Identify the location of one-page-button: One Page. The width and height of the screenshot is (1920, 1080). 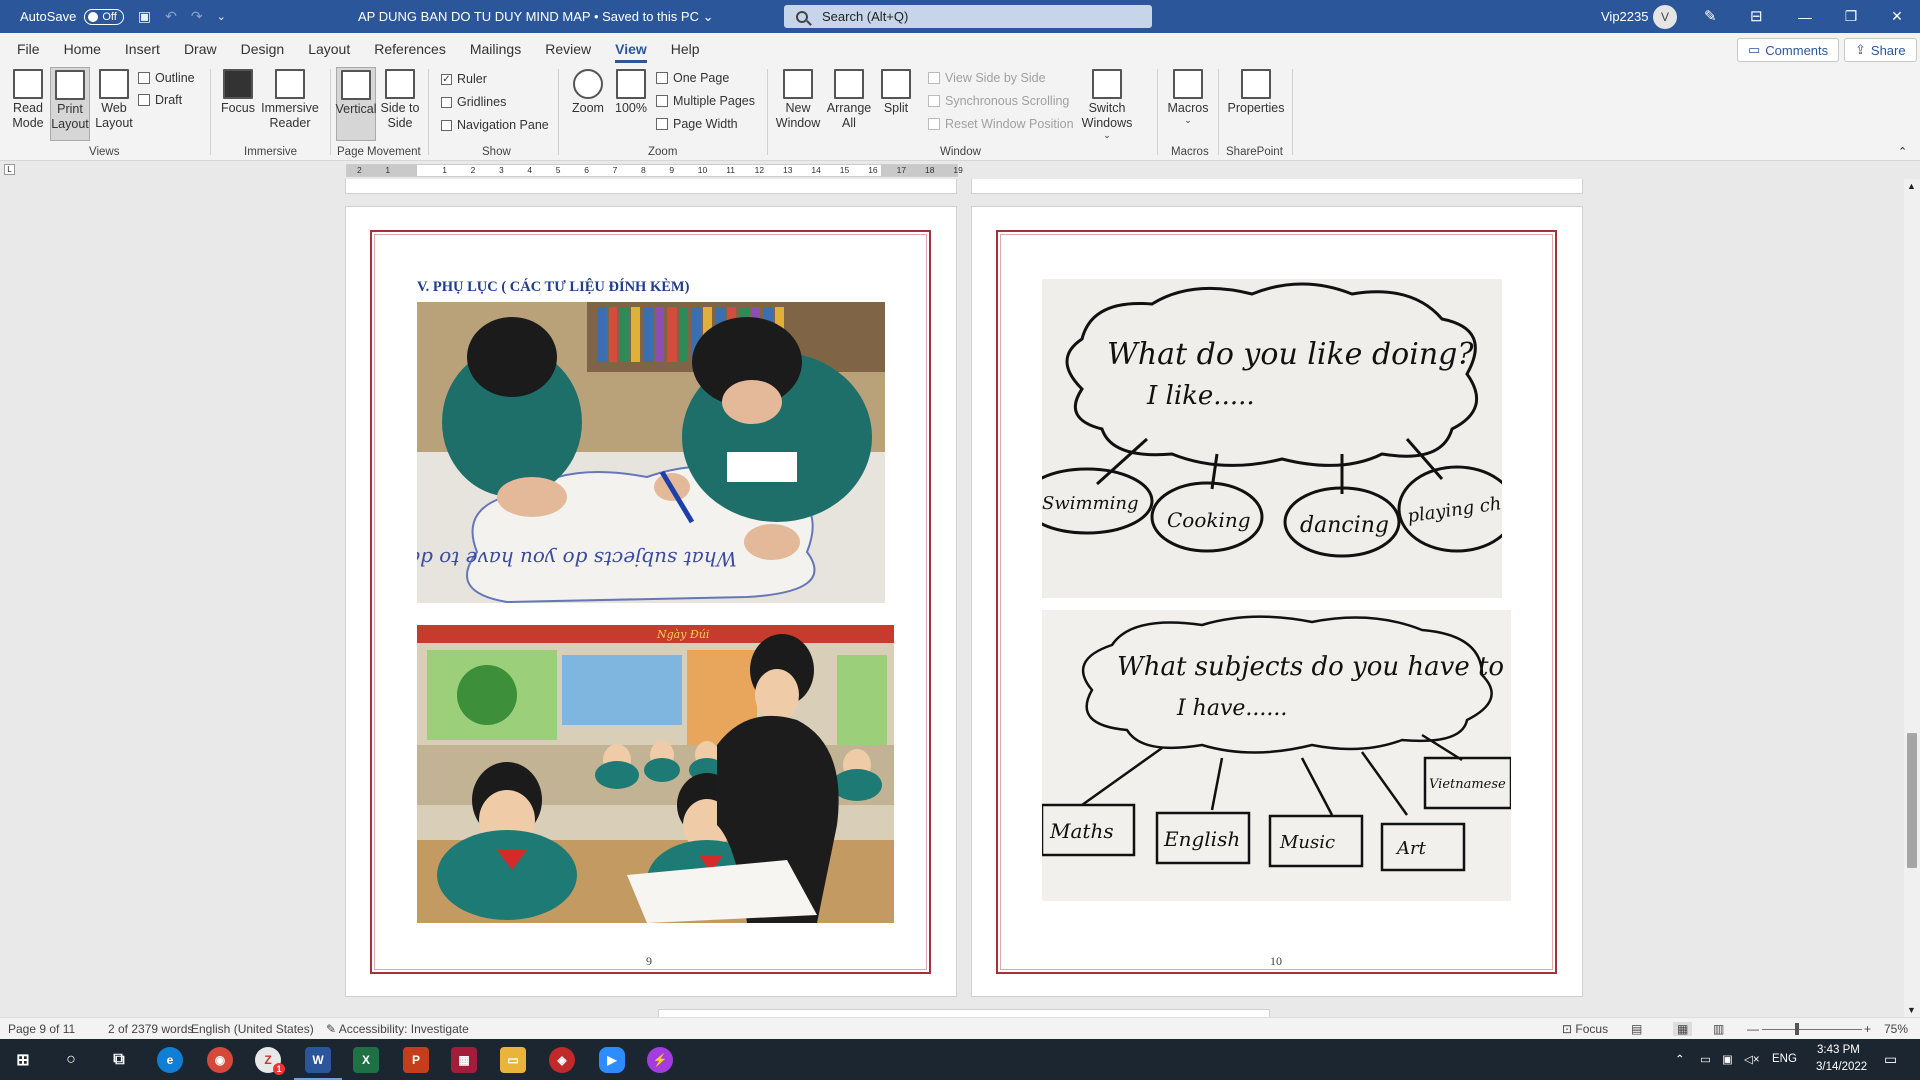
(692, 78).